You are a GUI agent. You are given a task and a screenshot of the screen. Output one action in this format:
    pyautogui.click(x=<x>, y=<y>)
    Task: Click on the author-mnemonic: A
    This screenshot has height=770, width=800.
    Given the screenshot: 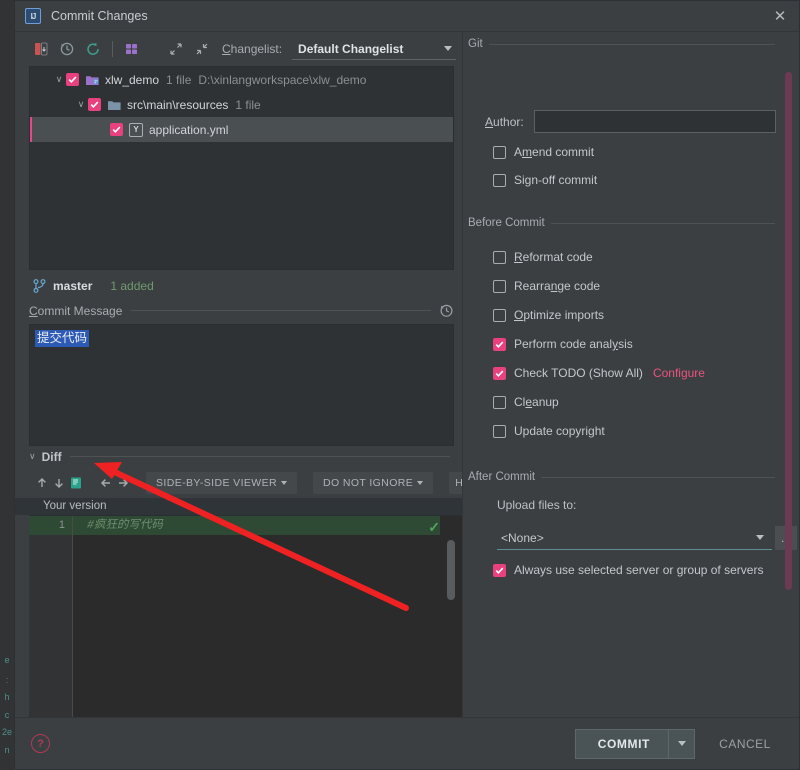 What is the action you would take?
    pyautogui.click(x=489, y=121)
    